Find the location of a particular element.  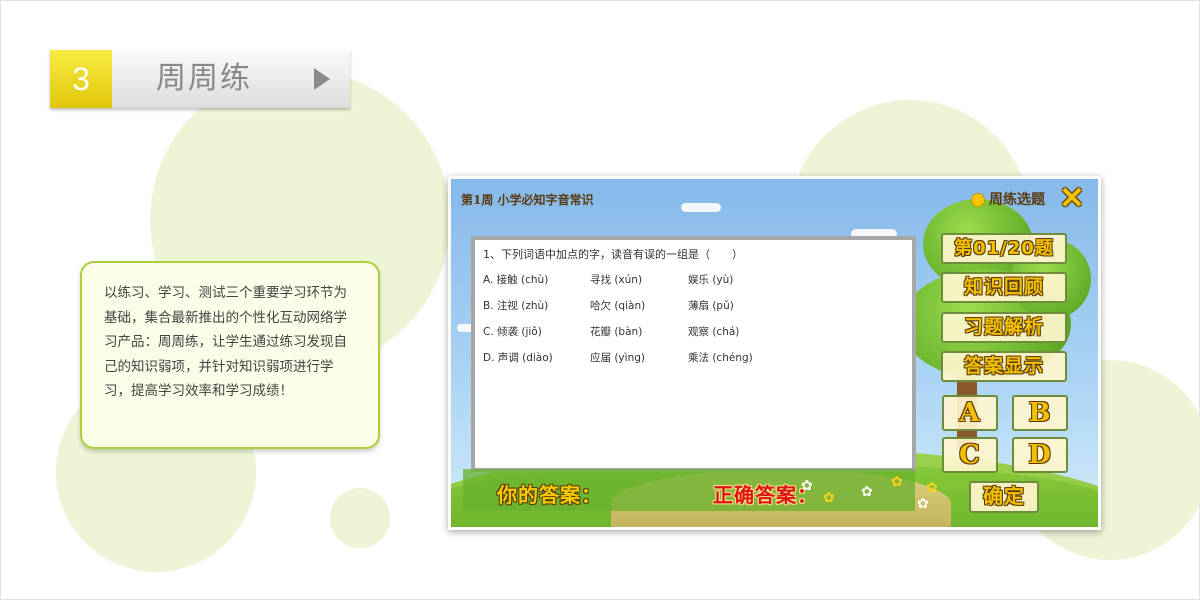

option-word: 应届 (yìng) is located at coordinates (617, 358).